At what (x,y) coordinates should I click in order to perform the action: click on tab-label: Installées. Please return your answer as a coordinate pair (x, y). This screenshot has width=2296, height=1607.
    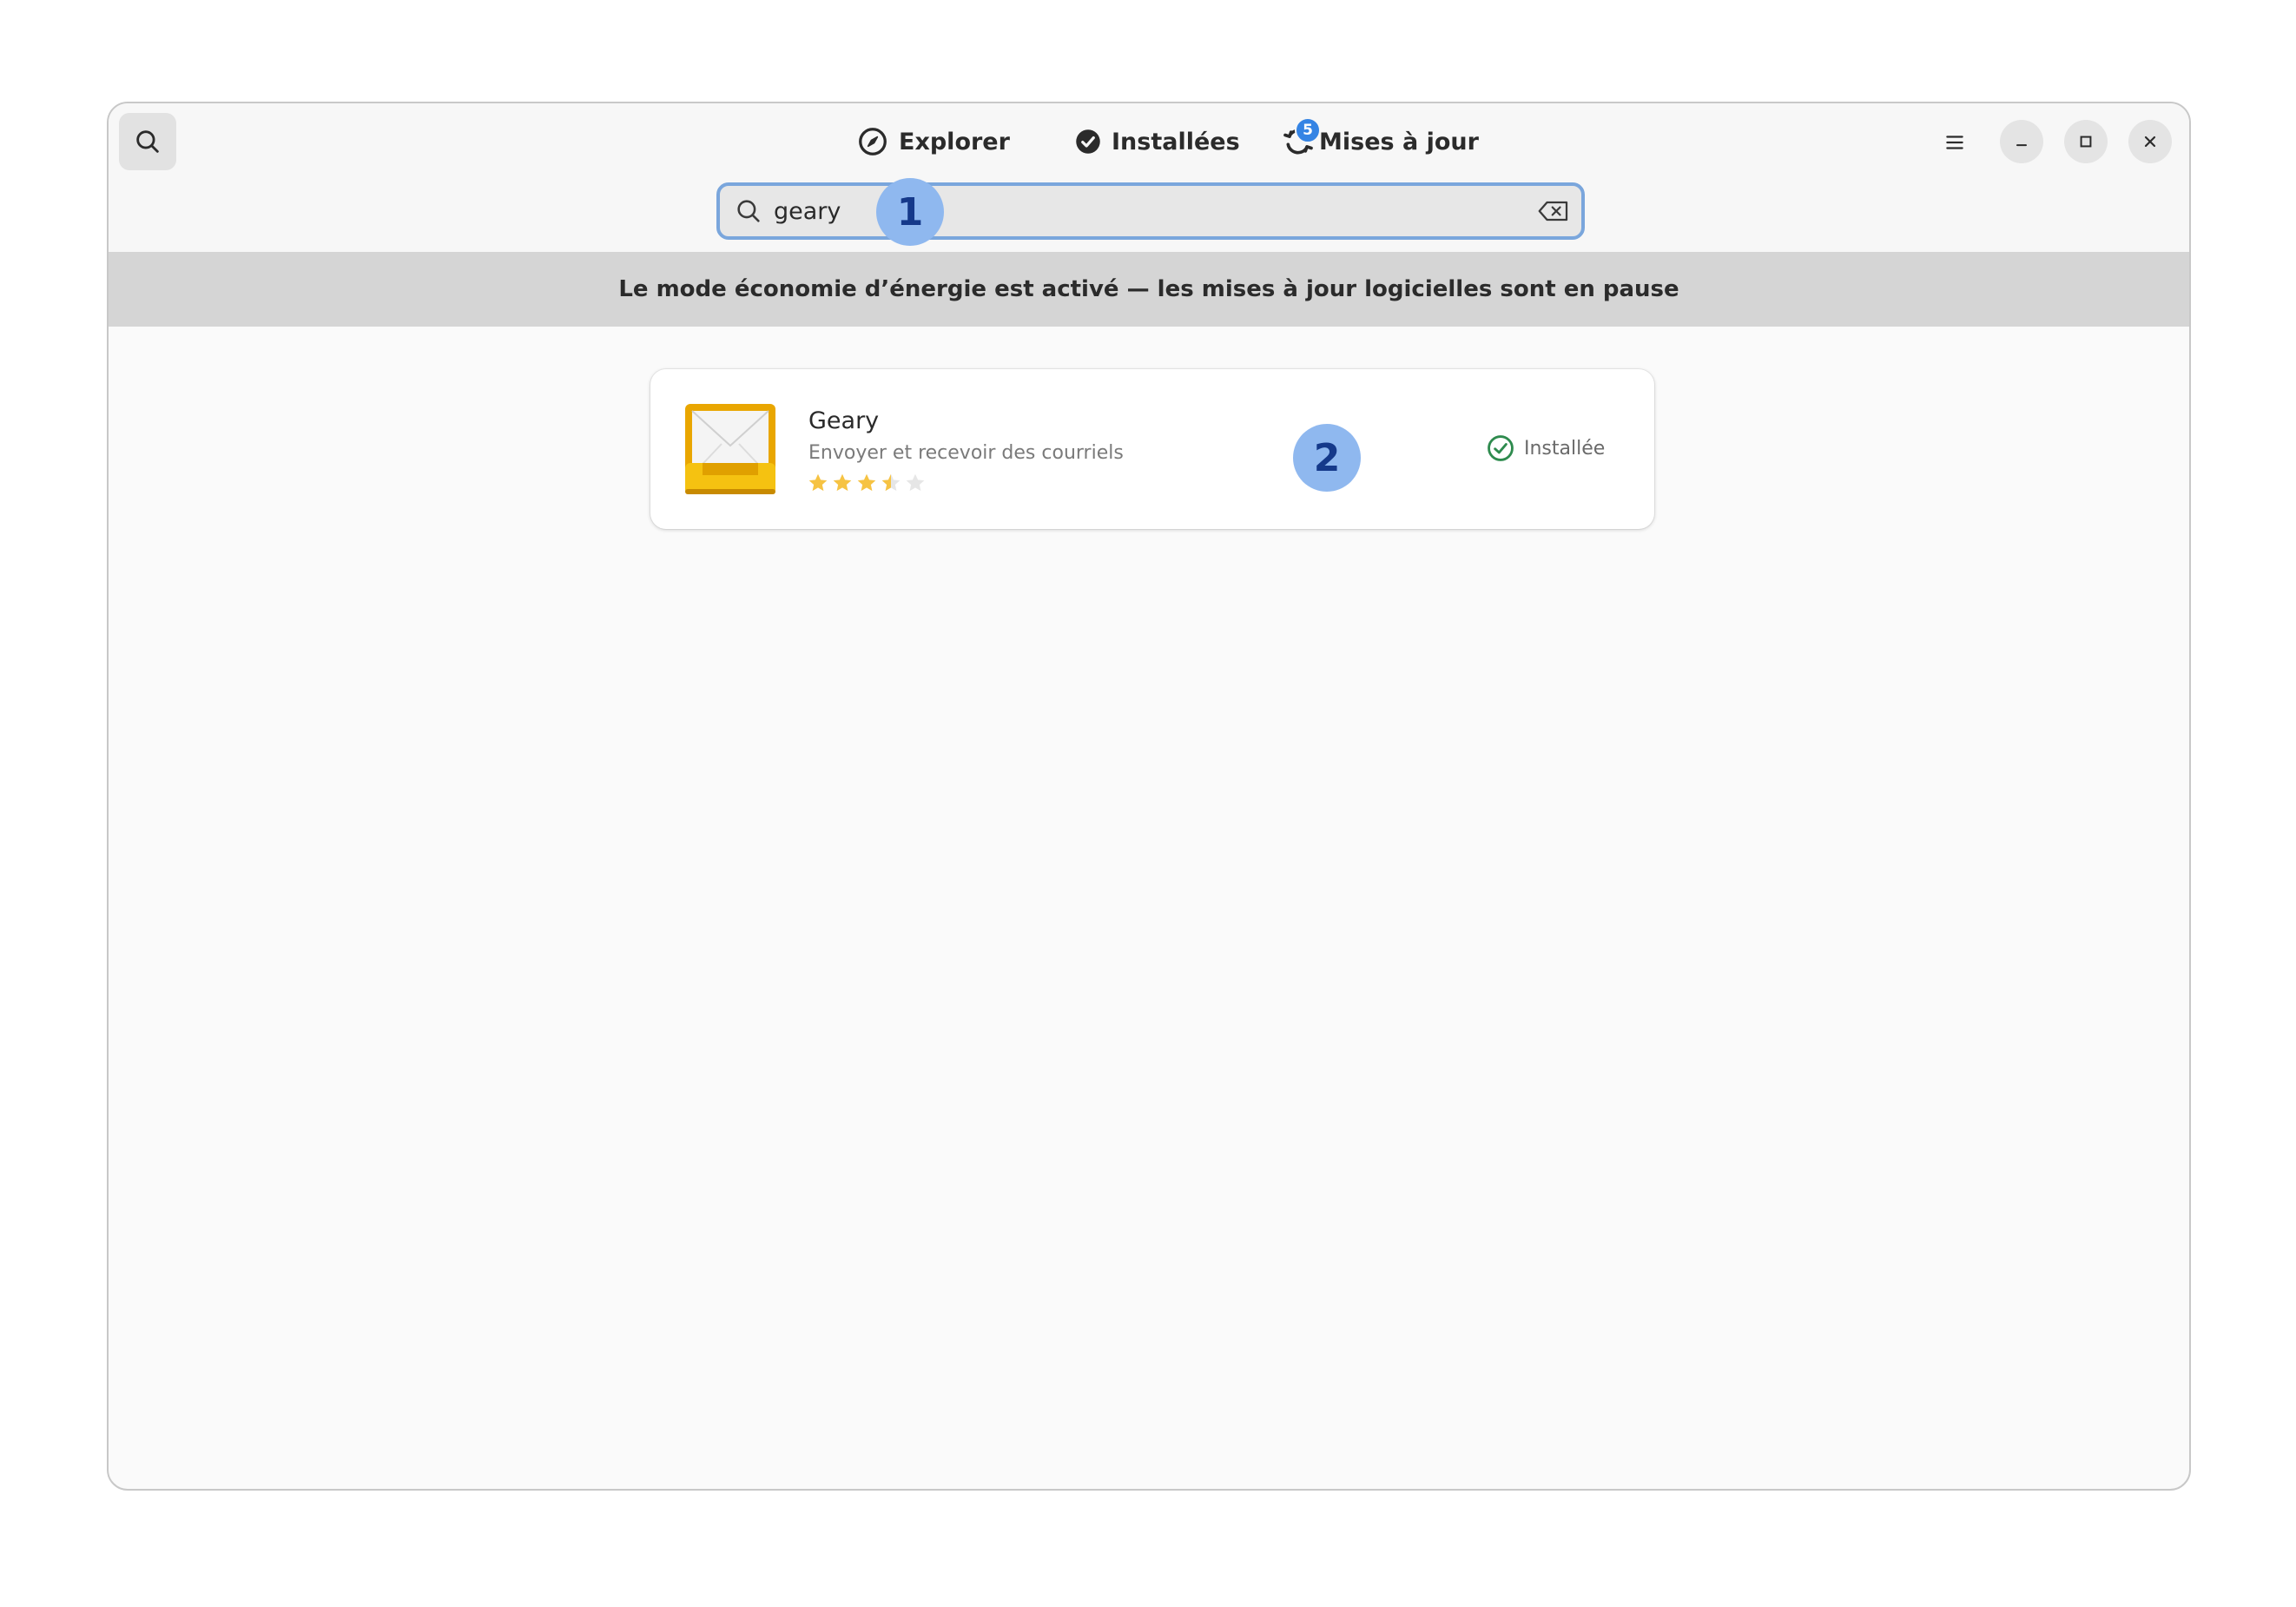
    Looking at the image, I should click on (1176, 142).